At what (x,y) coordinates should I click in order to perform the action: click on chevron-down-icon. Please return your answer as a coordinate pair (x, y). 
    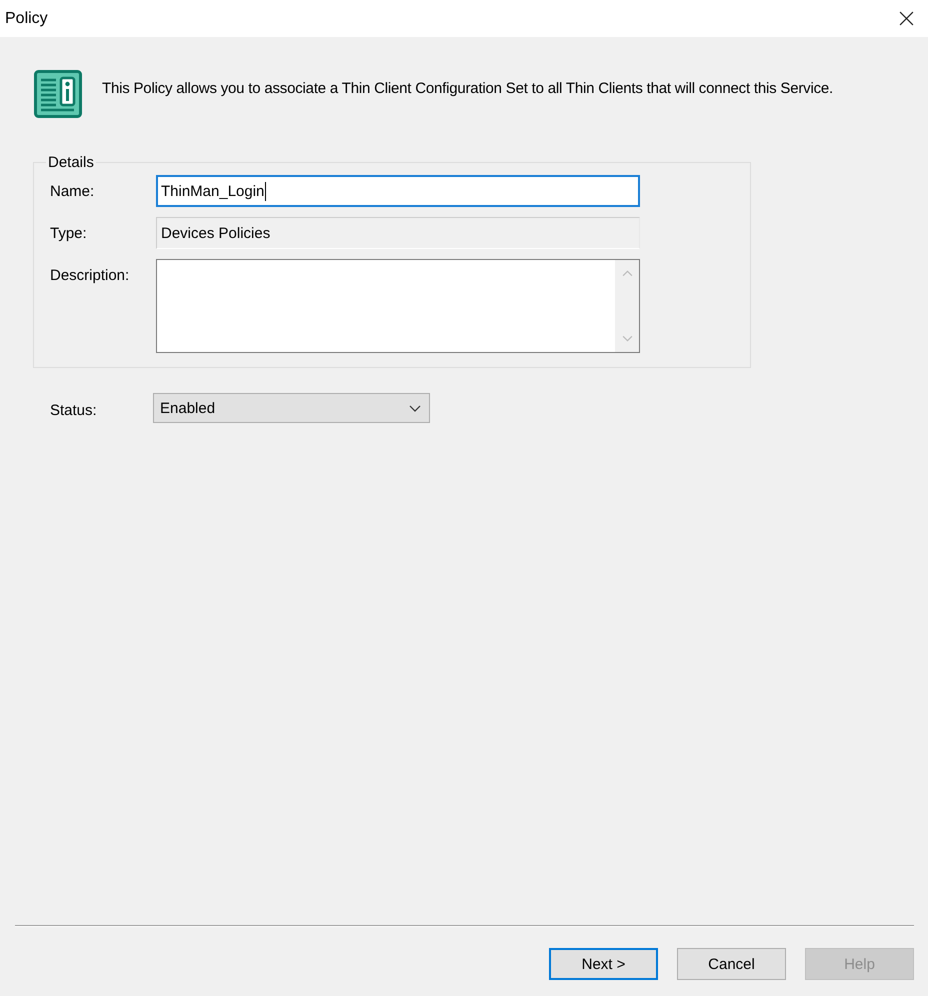
    Looking at the image, I should click on (415, 408).